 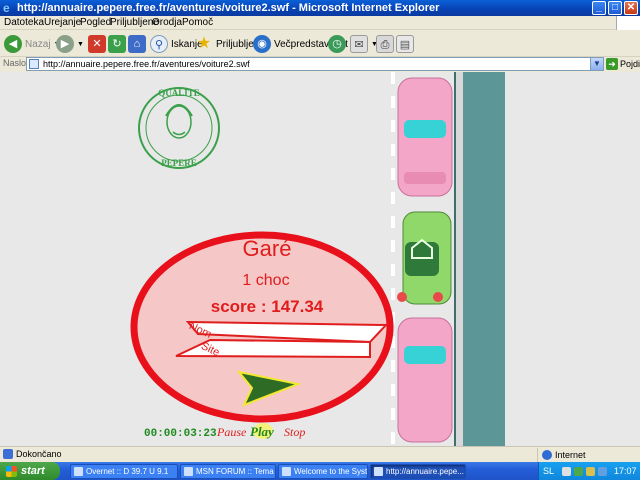 I want to click on pink-car-top, so click(x=425, y=137).